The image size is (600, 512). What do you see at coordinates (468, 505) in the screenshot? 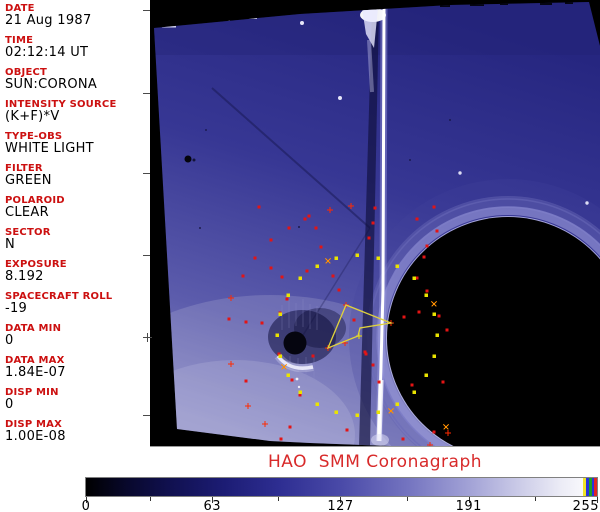
I see `colorbar-label: 191` at bounding box center [468, 505].